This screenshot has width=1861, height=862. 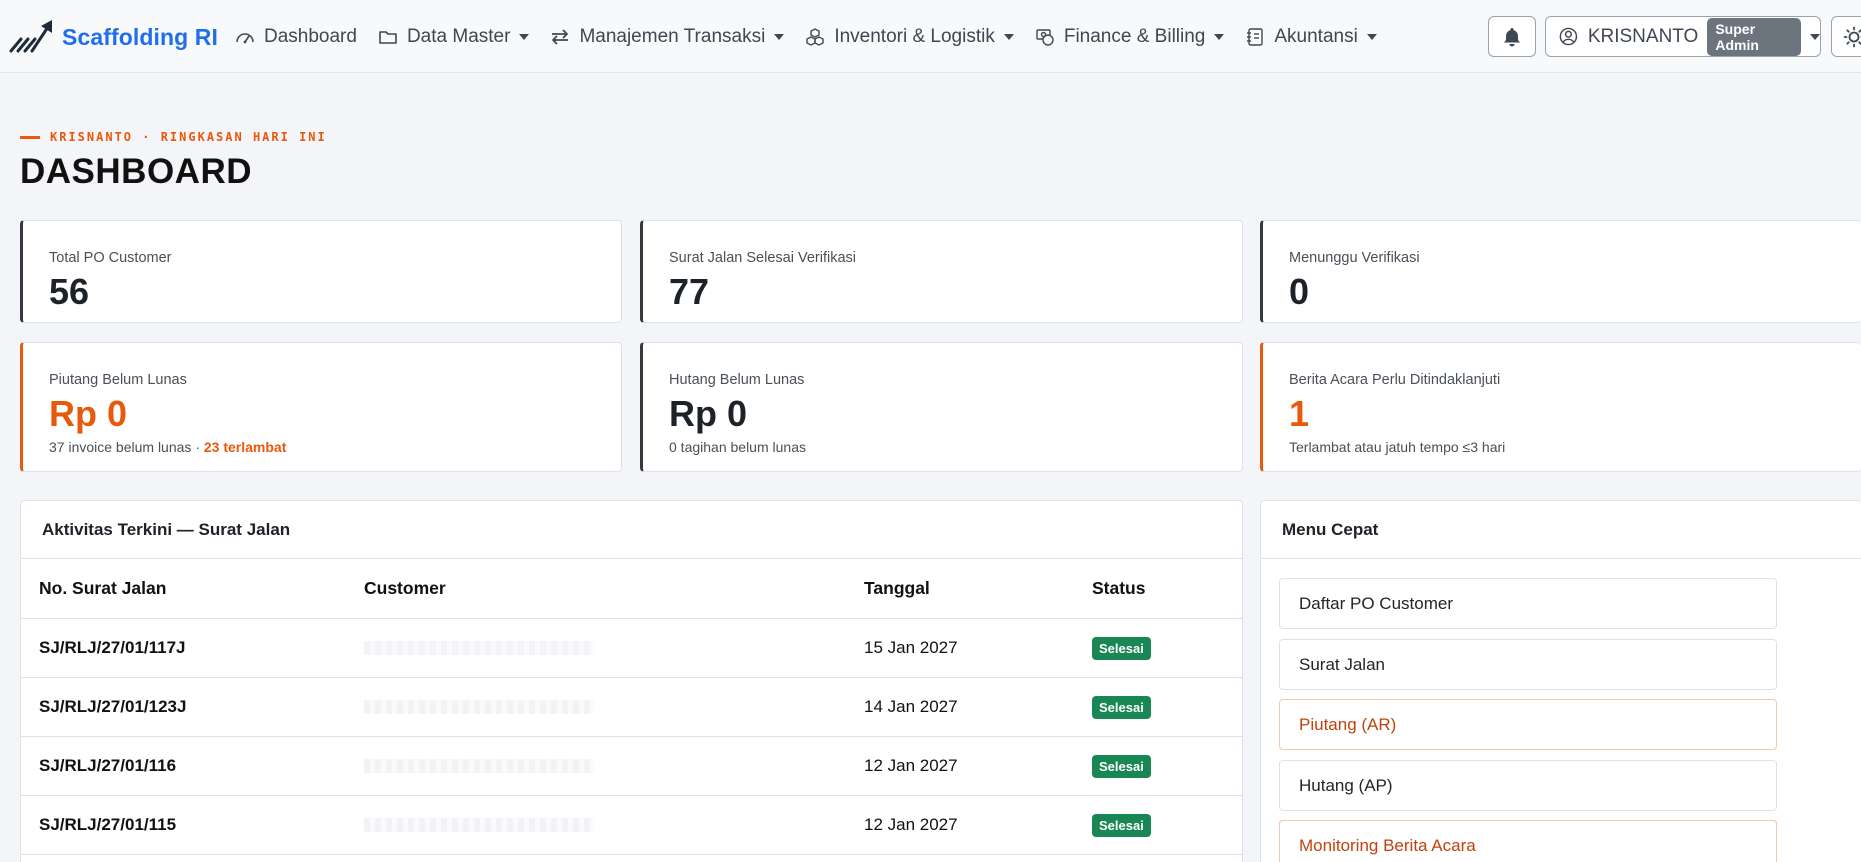 What do you see at coordinates (183, 589) in the screenshot?
I see `column-header-no: No. Surat Jalan` at bounding box center [183, 589].